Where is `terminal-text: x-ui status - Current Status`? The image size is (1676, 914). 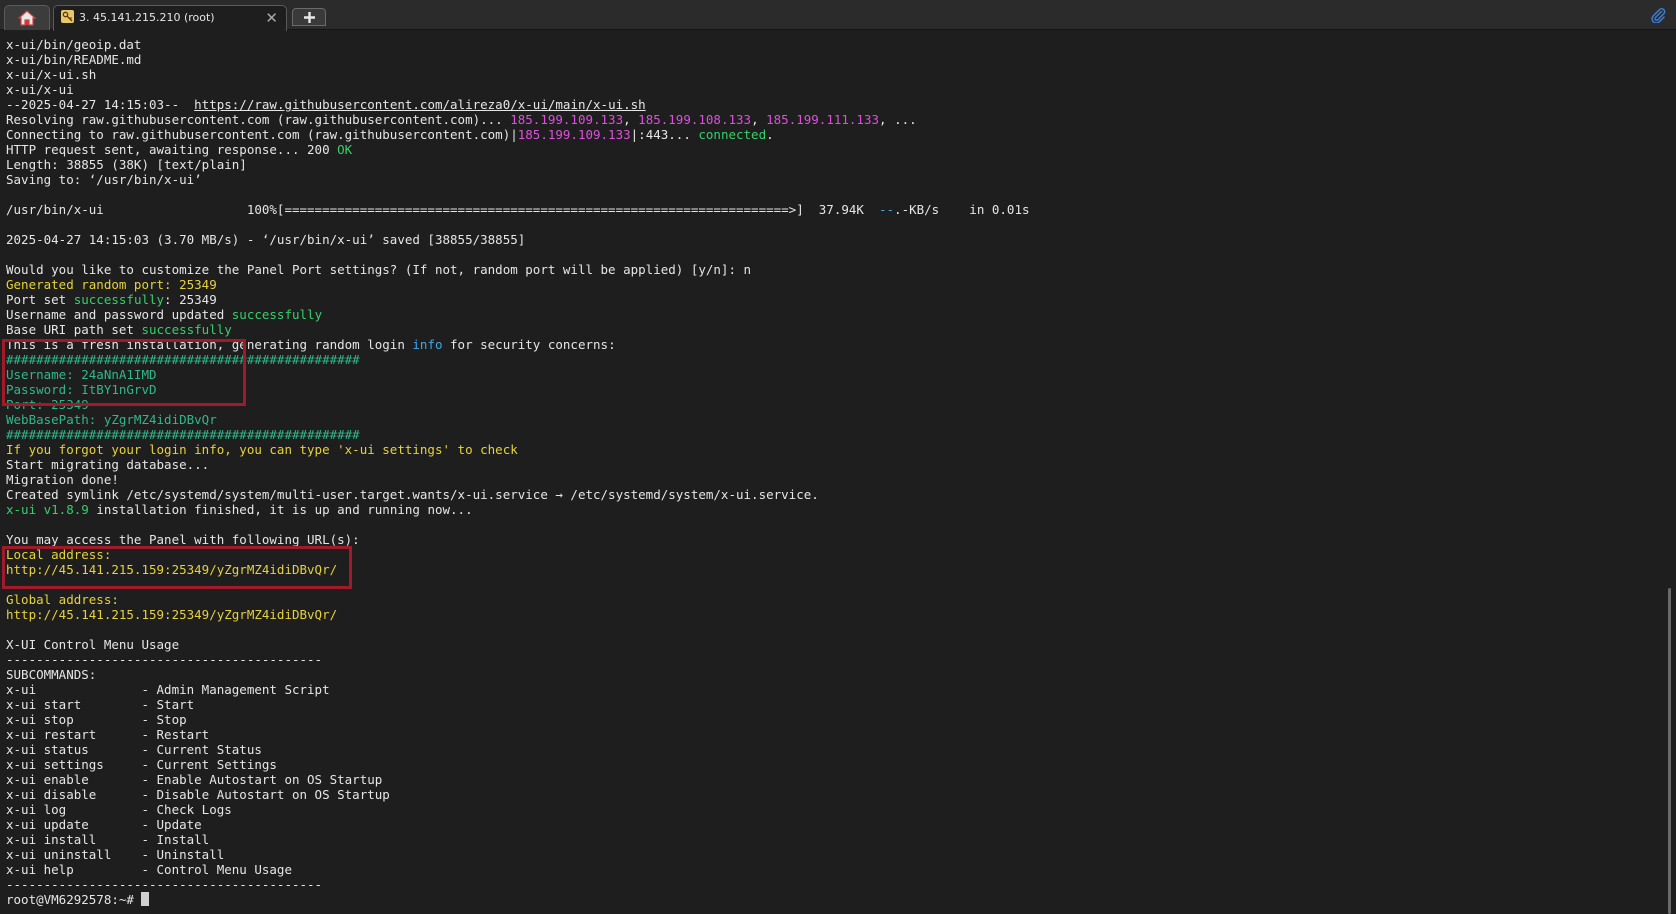
terminal-text: x-ui status - Current Status is located at coordinates (134, 749).